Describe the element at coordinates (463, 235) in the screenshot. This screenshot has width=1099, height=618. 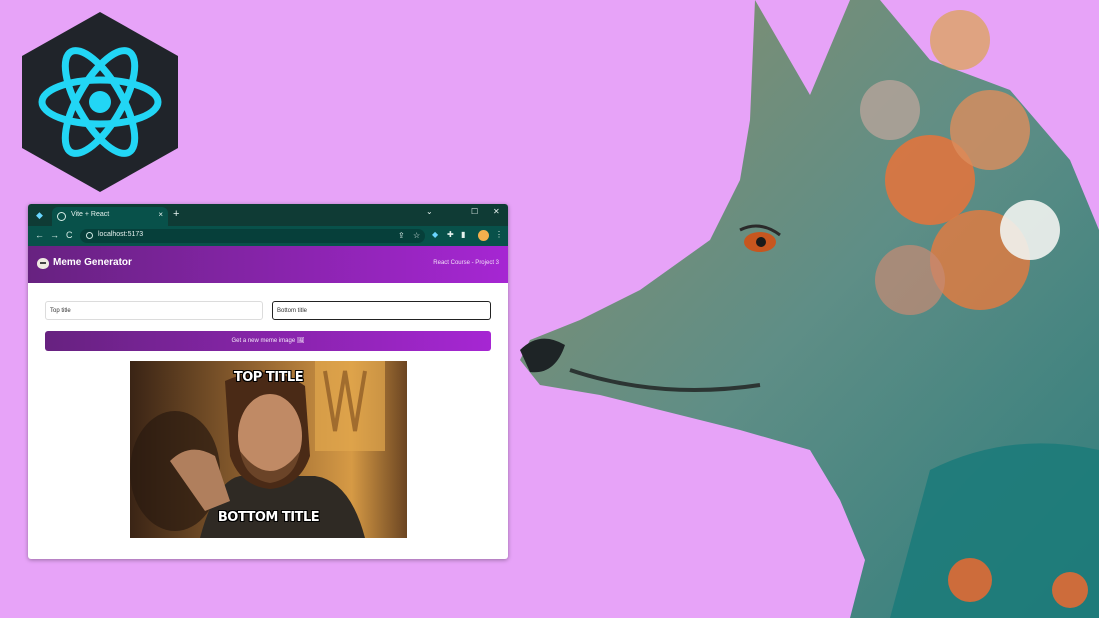
I see `sidebar-icon: ▮` at that location.